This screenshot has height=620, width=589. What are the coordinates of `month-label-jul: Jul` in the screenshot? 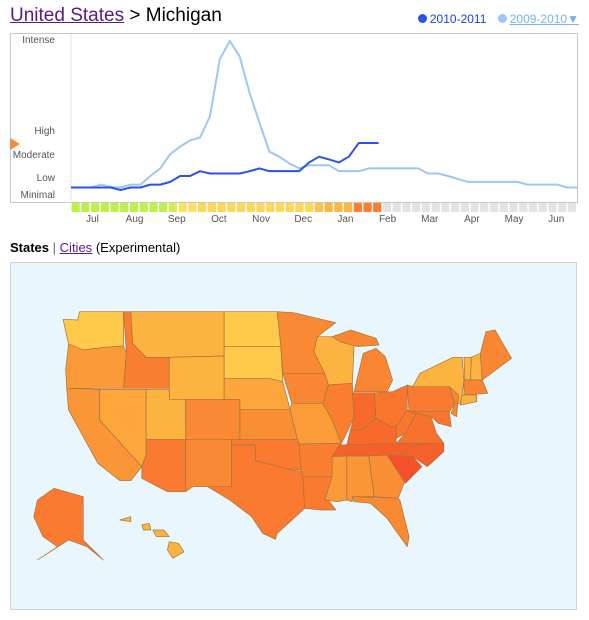 It's located at (92, 219).